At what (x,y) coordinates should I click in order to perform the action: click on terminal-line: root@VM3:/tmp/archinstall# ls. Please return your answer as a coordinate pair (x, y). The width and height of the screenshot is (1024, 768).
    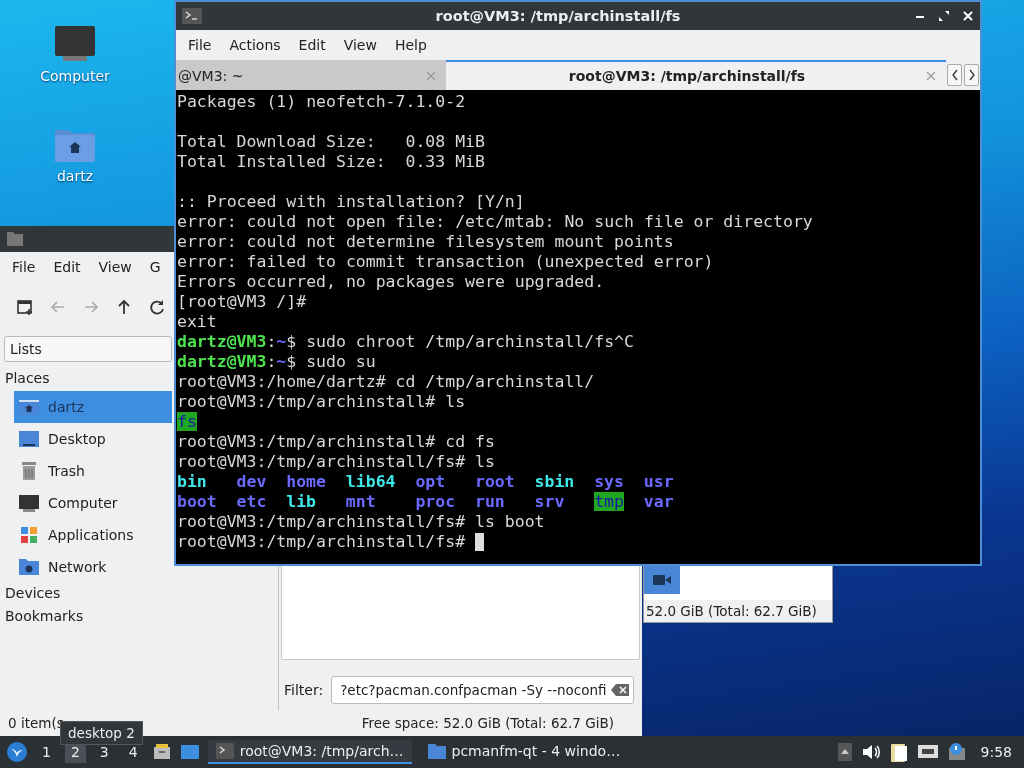
    Looking at the image, I should click on (322, 402).